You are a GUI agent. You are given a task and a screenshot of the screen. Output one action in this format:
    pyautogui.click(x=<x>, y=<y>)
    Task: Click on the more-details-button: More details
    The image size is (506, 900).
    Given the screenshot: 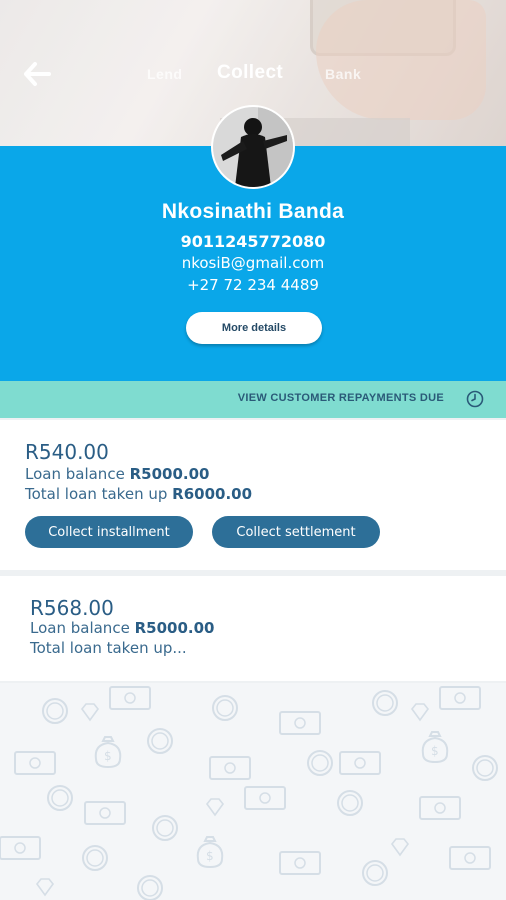 What is the action you would take?
    pyautogui.click(x=254, y=328)
    